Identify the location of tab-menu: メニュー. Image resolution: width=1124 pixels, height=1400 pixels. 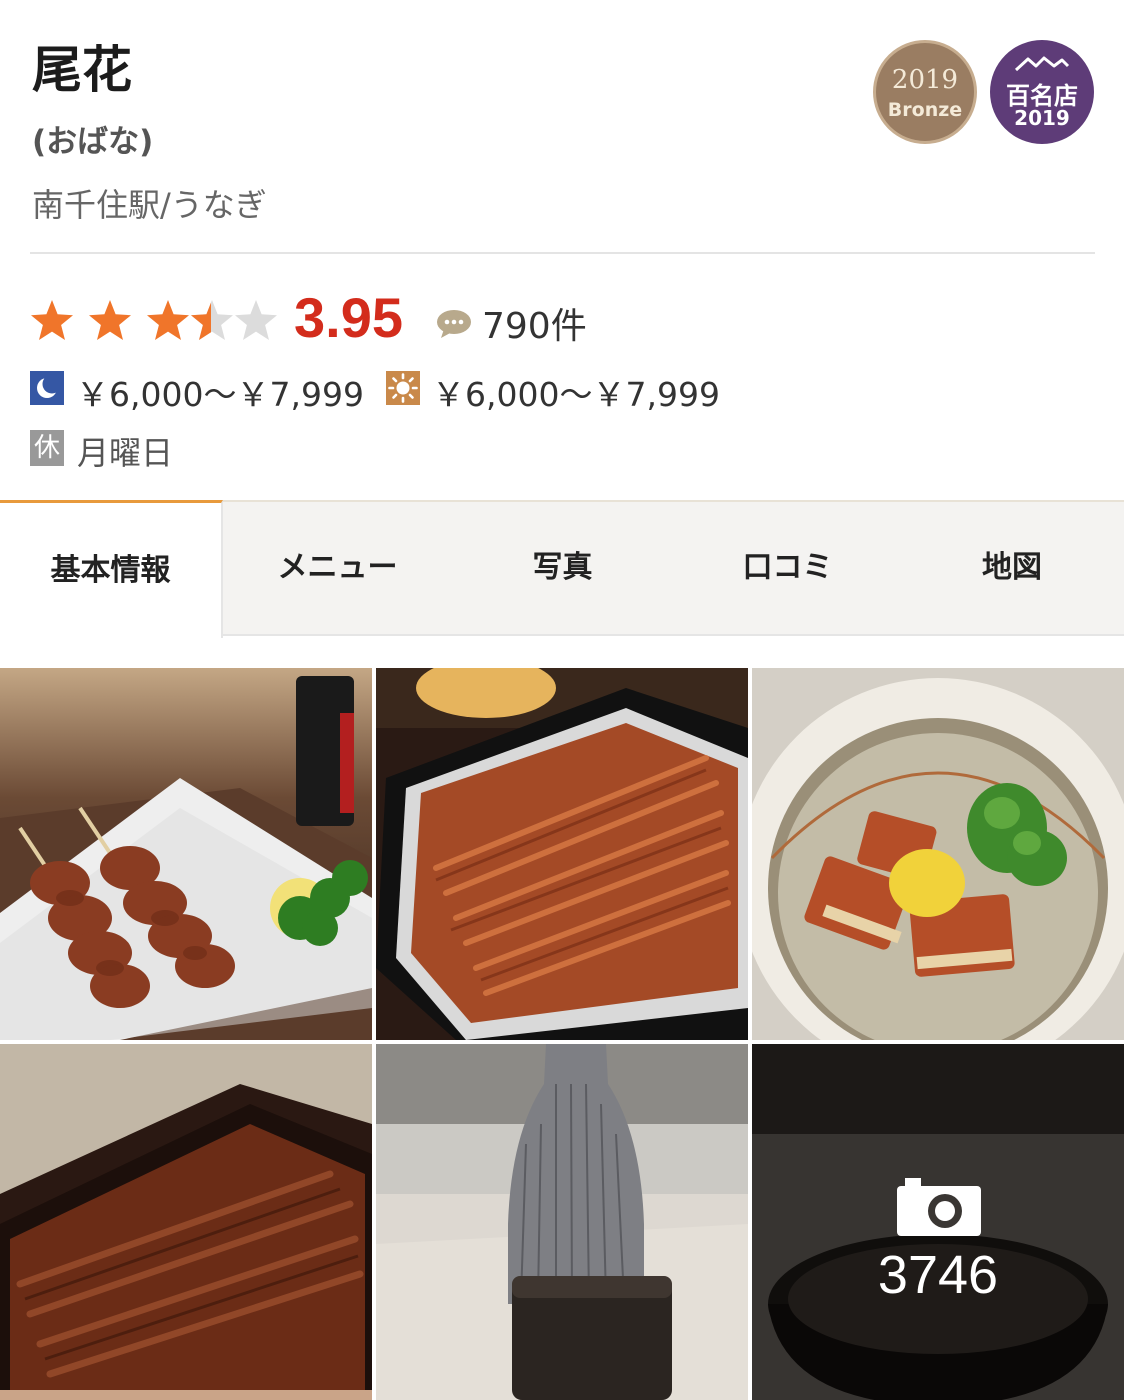
(337, 568).